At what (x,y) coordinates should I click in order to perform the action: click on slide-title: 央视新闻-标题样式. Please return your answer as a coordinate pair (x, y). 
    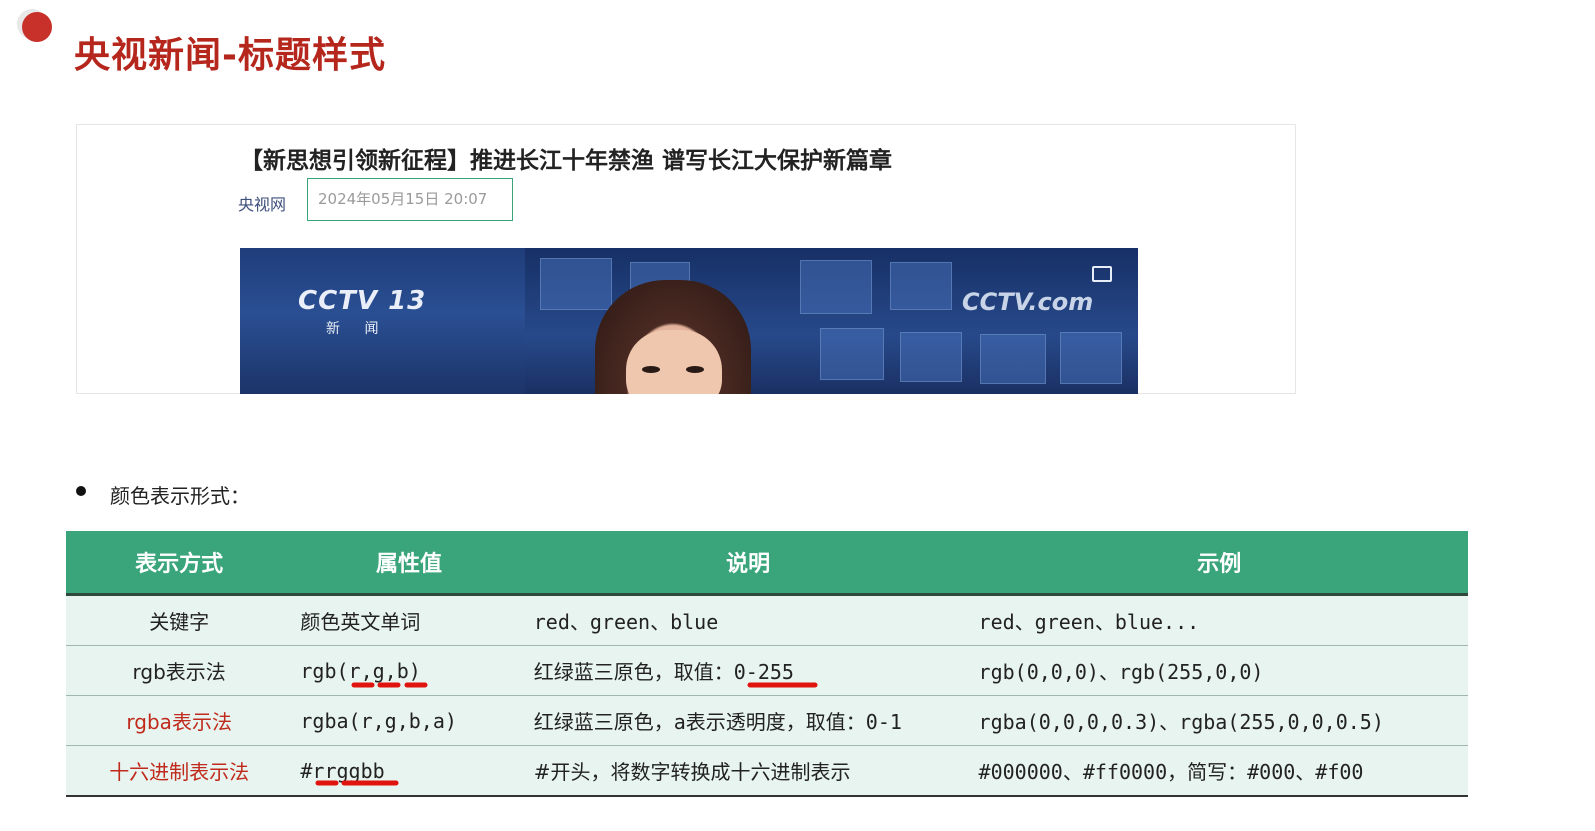
    Looking at the image, I should click on (230, 55).